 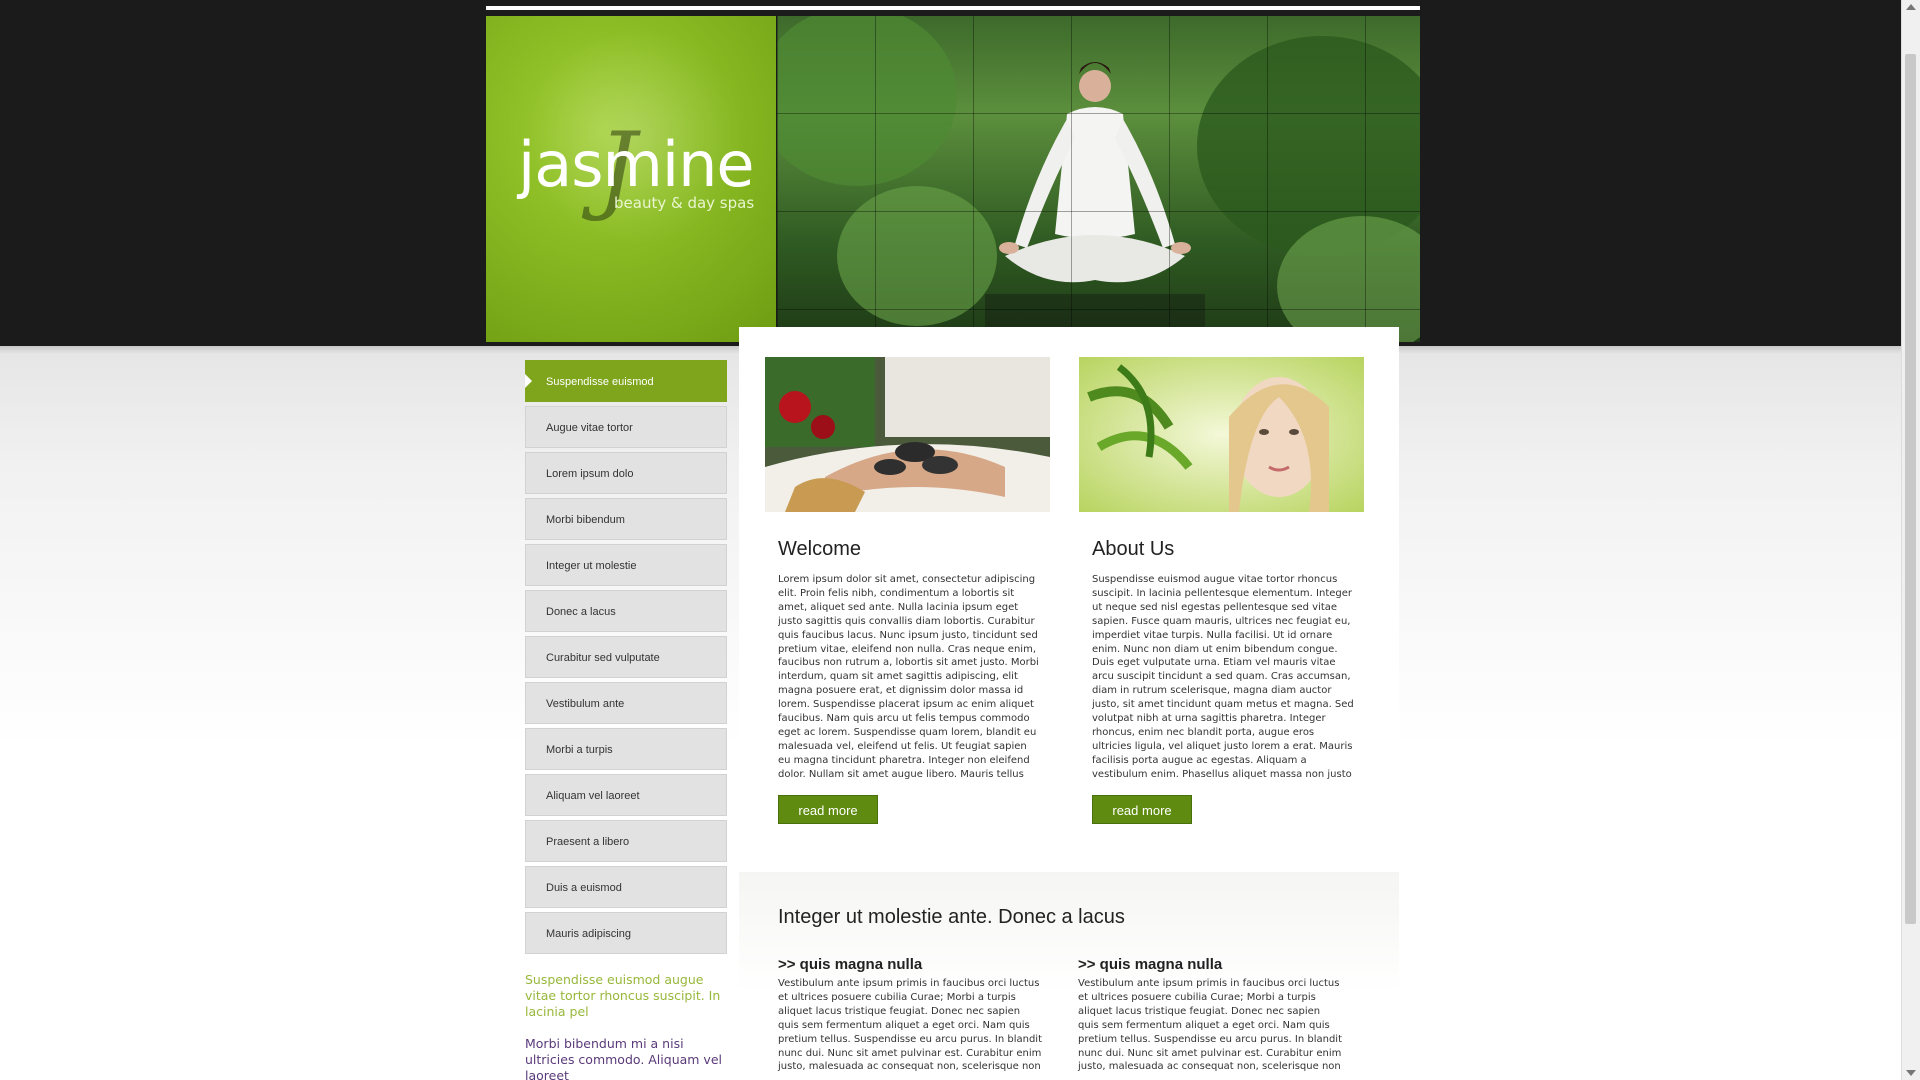 What do you see at coordinates (1911, 7) in the screenshot?
I see `scroll-up-arrow-icon` at bounding box center [1911, 7].